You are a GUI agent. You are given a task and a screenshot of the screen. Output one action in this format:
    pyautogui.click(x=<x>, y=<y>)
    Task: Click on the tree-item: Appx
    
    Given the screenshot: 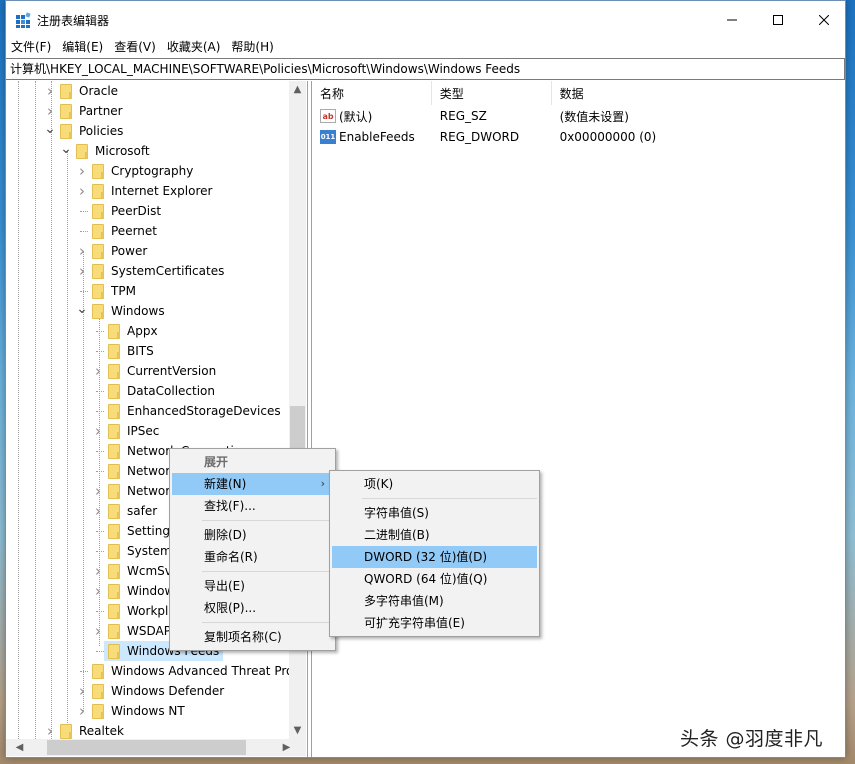 What is the action you would take?
    pyautogui.click(x=127, y=331)
    